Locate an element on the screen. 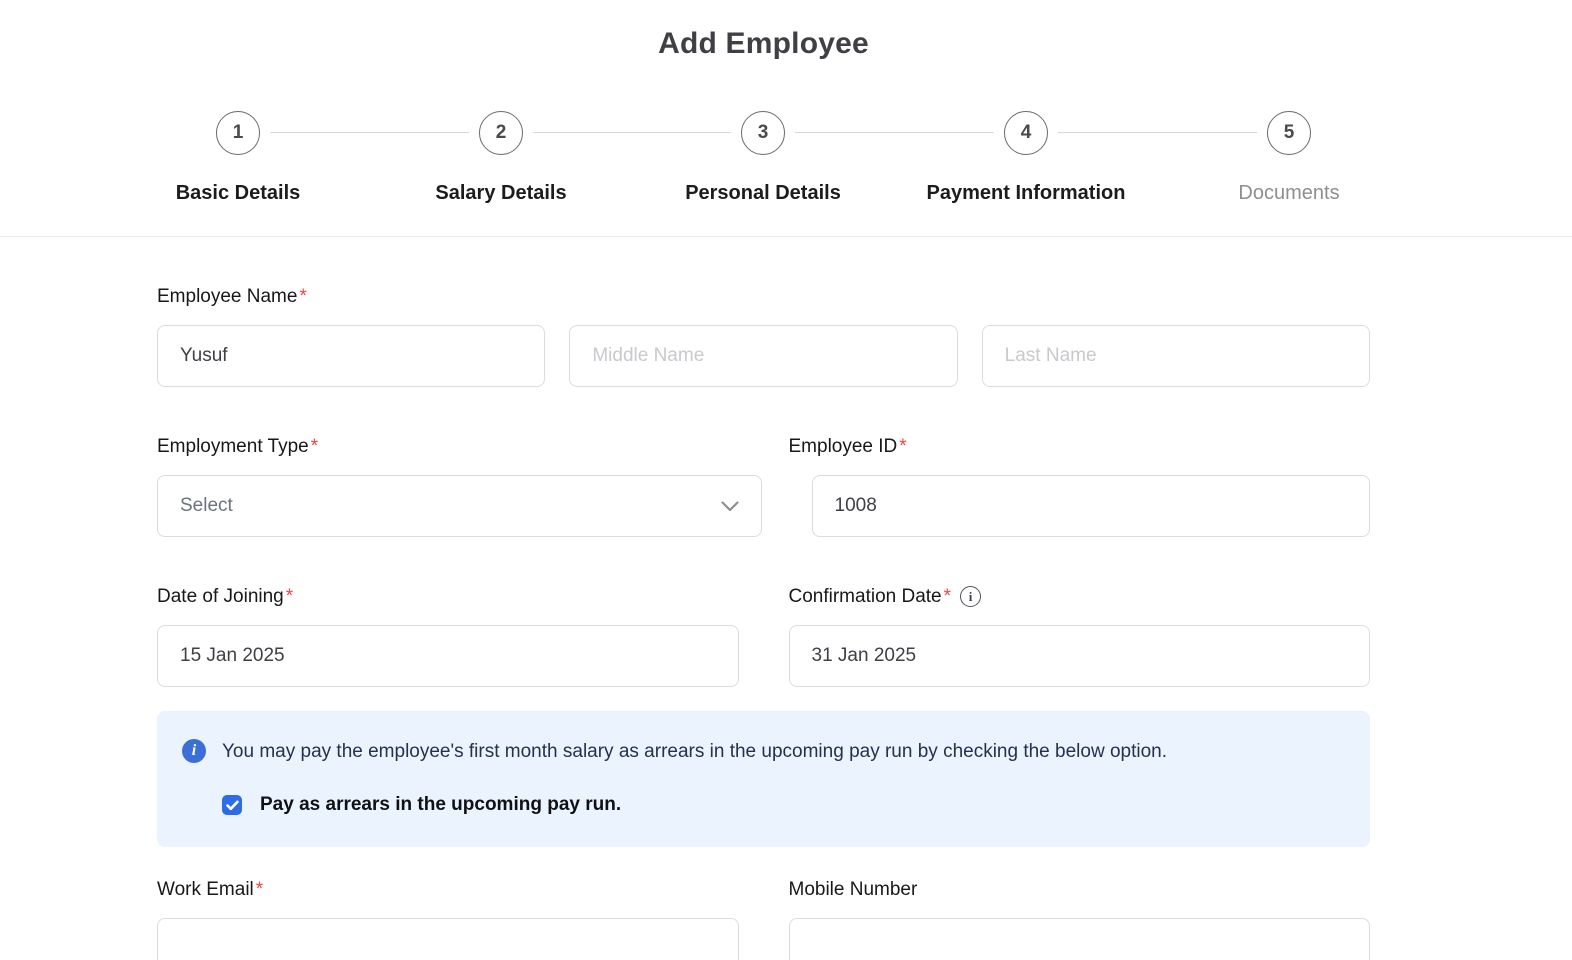  step-number-circle: 3 is located at coordinates (763, 133).